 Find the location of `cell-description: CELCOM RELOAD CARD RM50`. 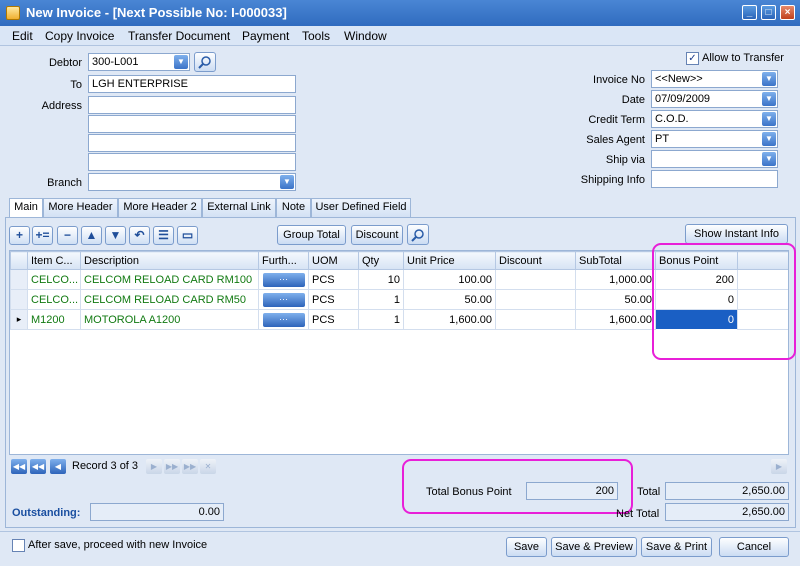

cell-description: CELCOM RELOAD CARD RM50 is located at coordinates (169, 299).